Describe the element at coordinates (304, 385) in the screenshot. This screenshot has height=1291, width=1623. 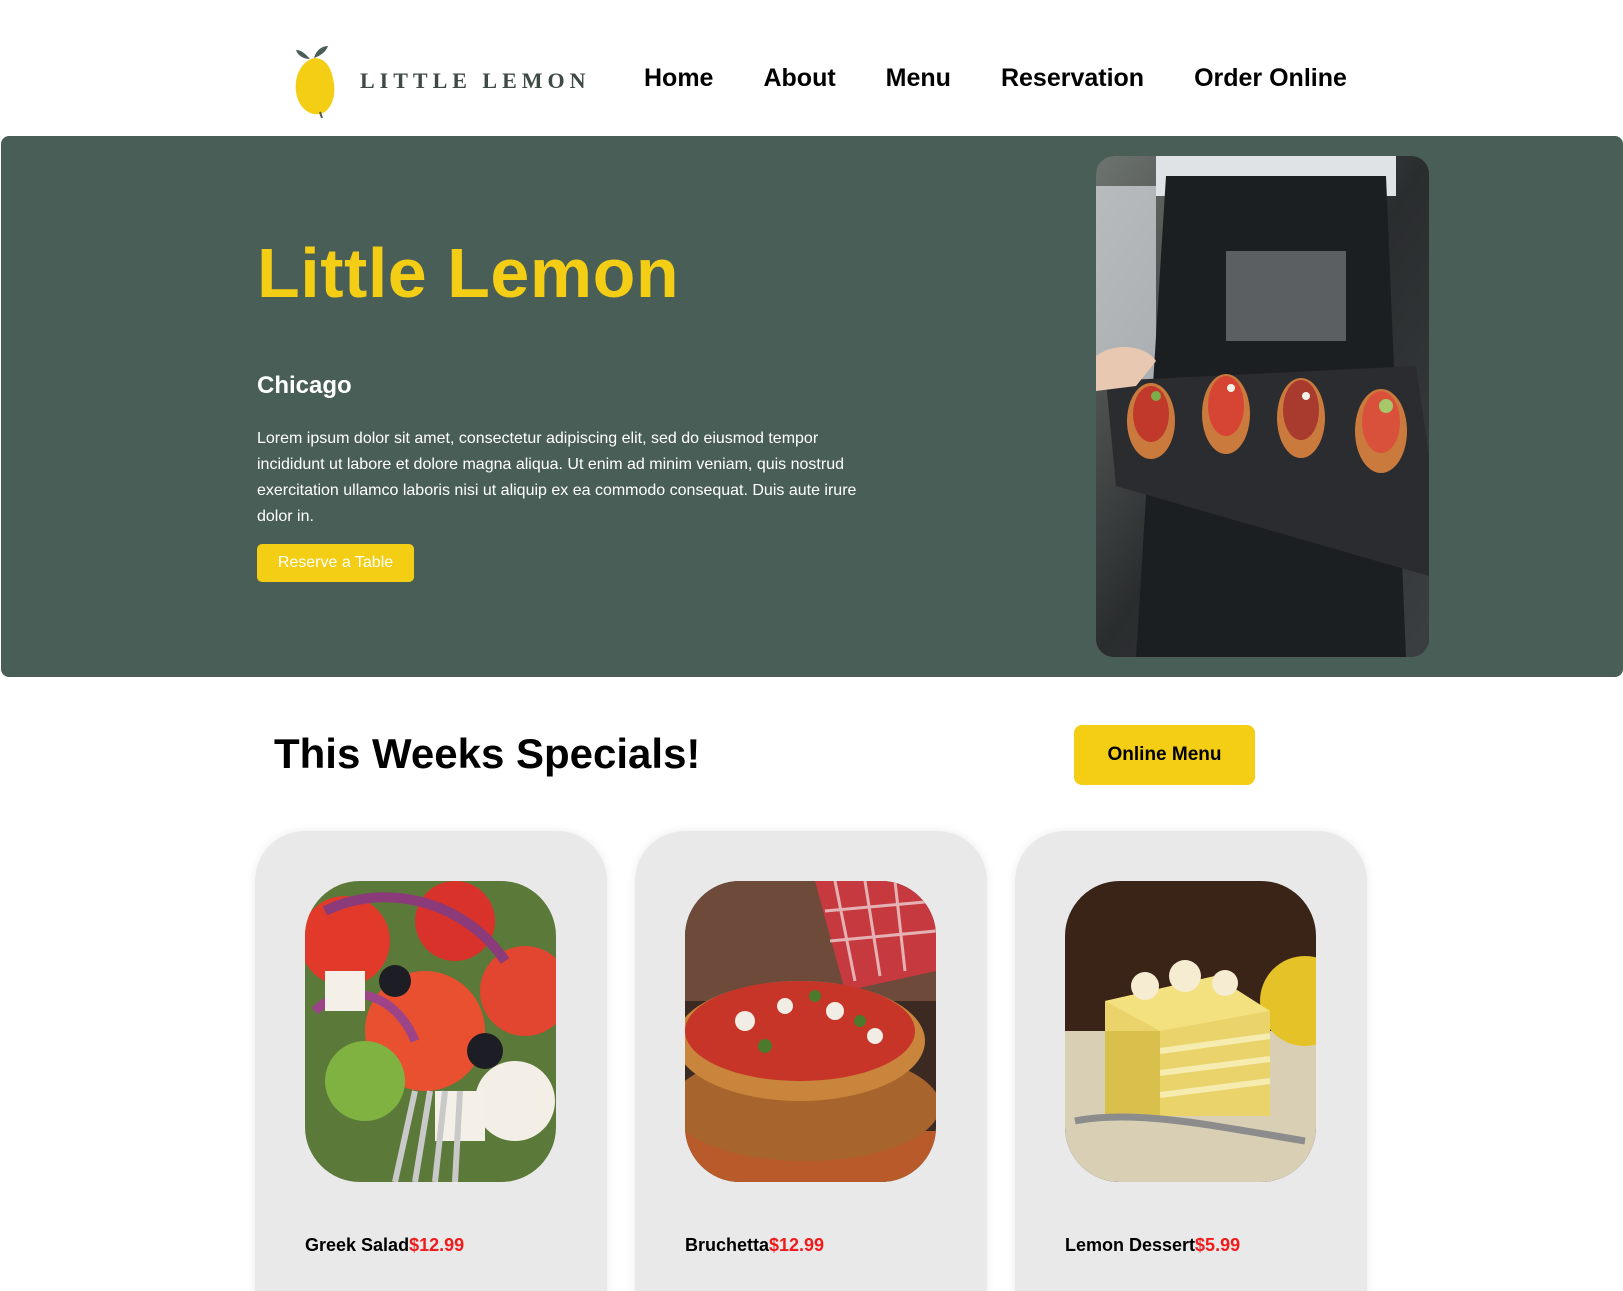
I see `hero-subtitle: Chicago` at that location.